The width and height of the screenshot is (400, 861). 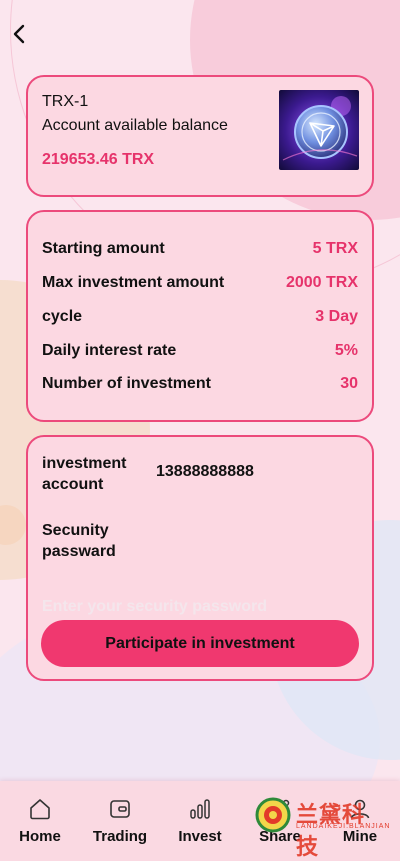 I want to click on product-name: TRX-1, so click(x=65, y=101).